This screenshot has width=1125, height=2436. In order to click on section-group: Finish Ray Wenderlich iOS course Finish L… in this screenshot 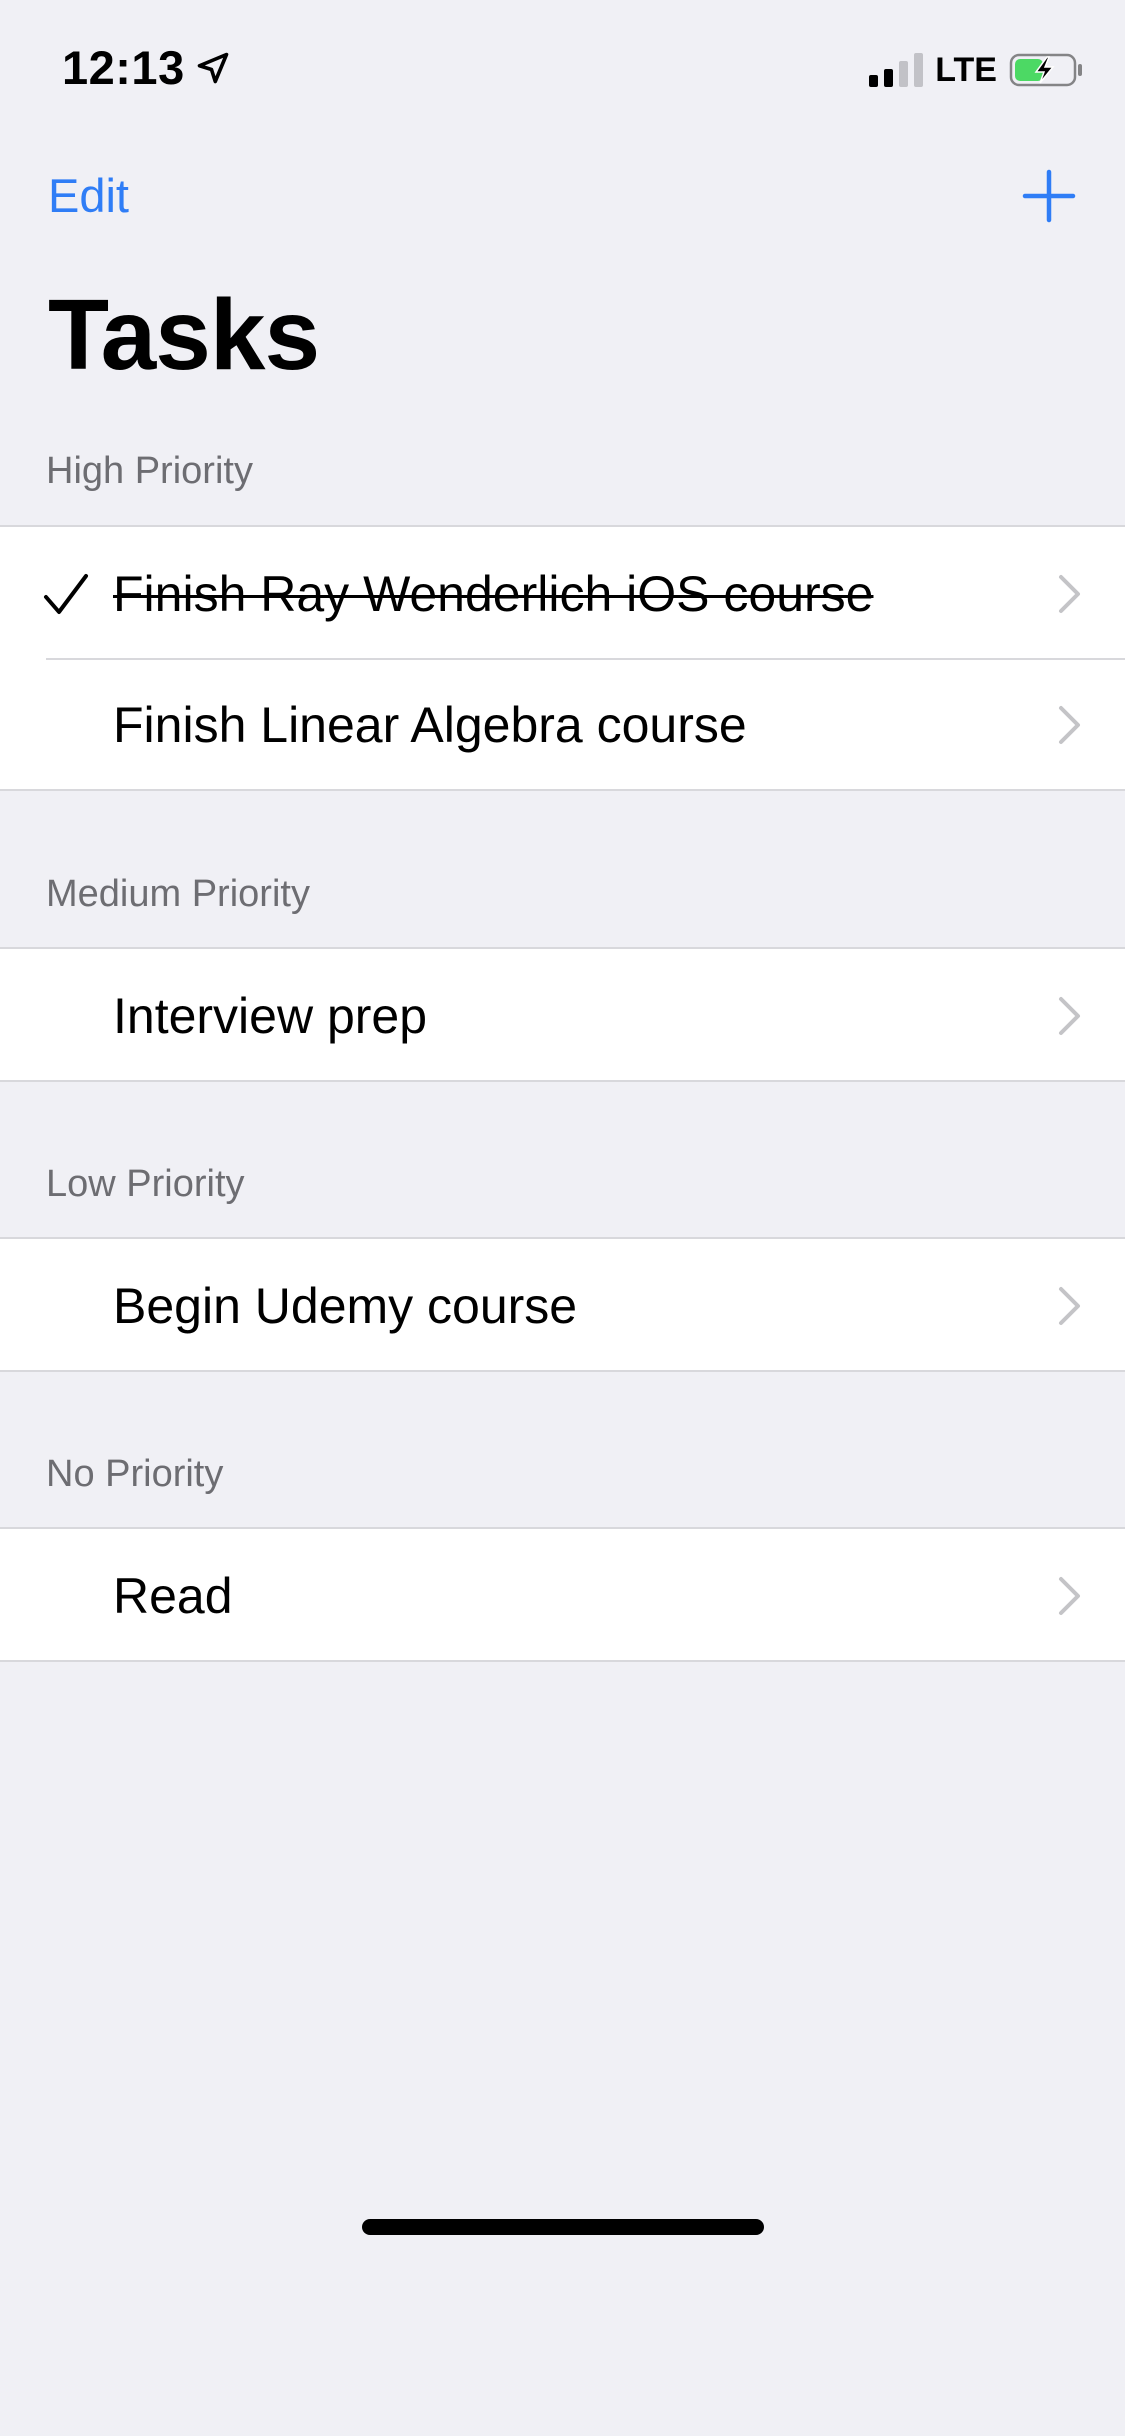, I will do `click(562, 658)`.